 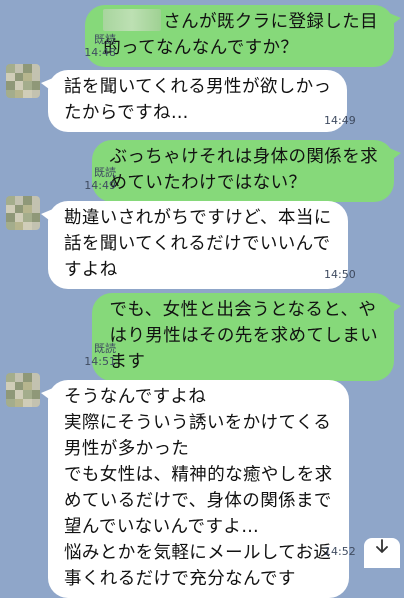 I want to click on incoming-message: 勘違いされがちですけど、本当に 話を聞いてくれるだけでいいんで すよね, so click(x=194, y=245).